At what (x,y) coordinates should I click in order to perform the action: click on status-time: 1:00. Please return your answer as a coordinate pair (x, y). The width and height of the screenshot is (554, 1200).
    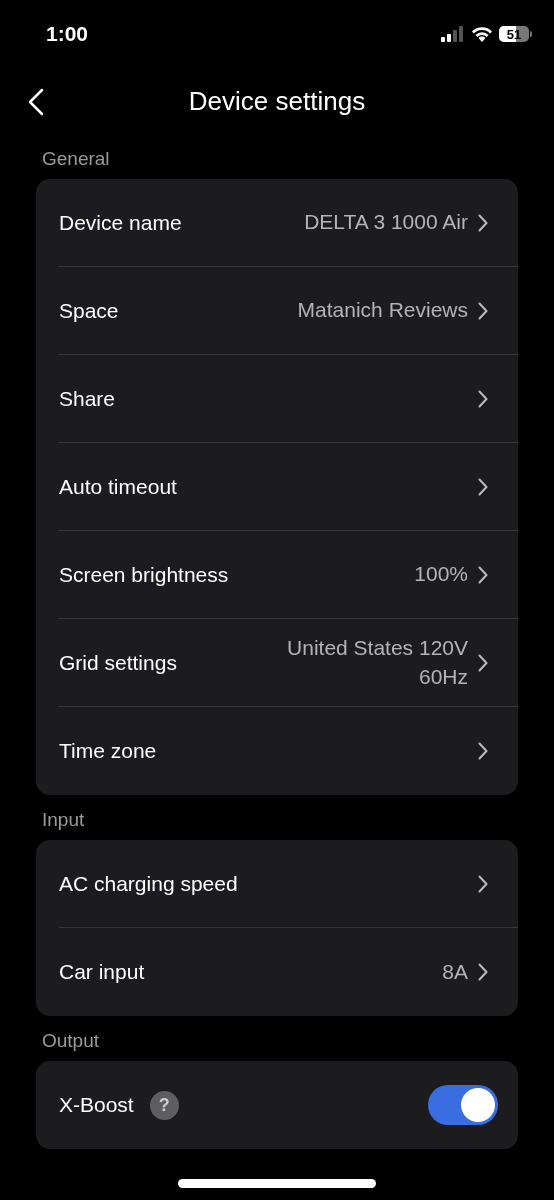
    Looking at the image, I should click on (68, 34).